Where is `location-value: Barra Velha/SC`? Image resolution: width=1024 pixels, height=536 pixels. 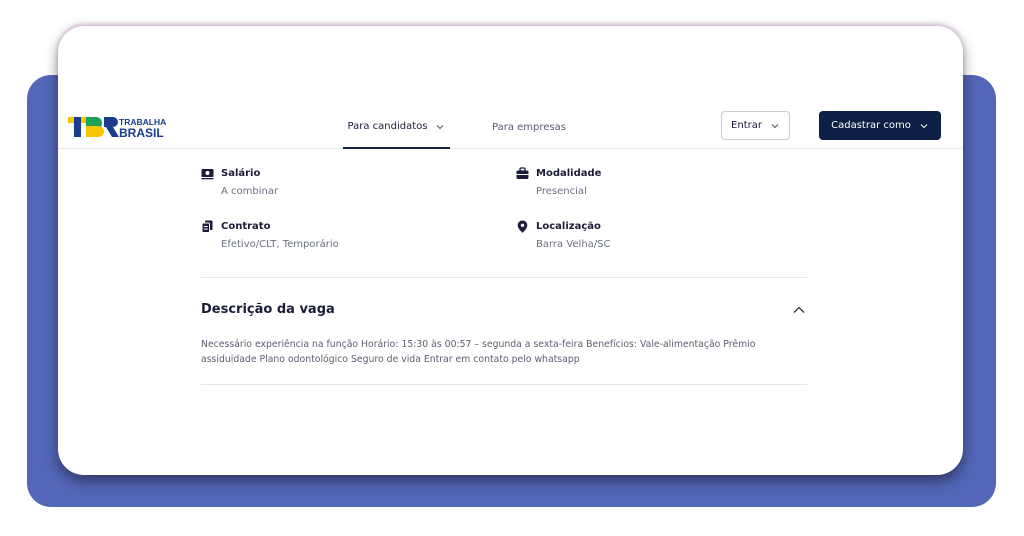
location-value: Barra Velha/SC is located at coordinates (573, 244).